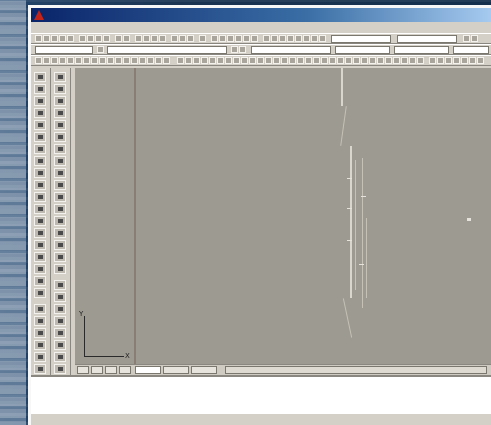 The width and height of the screenshot is (491, 425). Describe the element at coordinates (236, 60) in the screenshot. I see `quick-dimension-icon` at that location.